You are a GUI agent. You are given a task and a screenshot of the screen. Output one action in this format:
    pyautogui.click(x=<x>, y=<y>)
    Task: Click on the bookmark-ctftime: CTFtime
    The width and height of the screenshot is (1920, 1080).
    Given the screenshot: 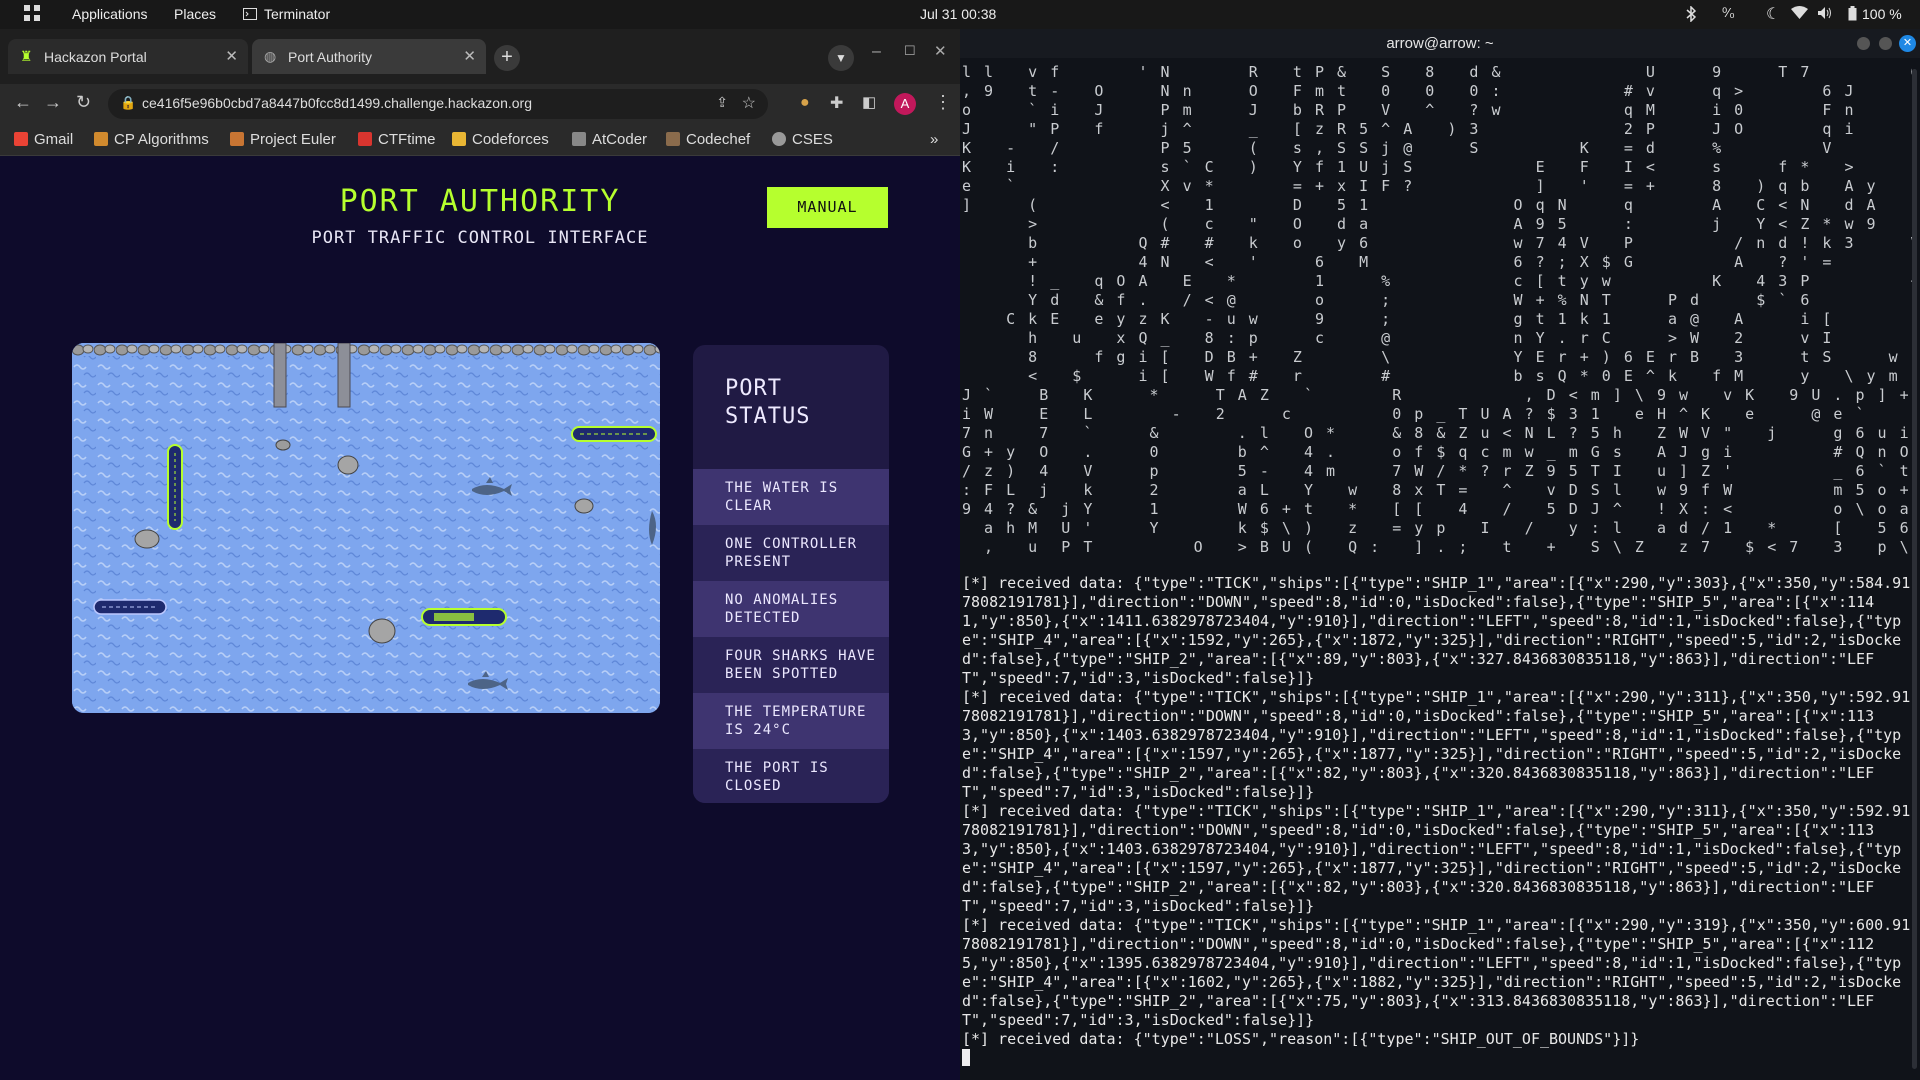 What is the action you would take?
    pyautogui.click(x=397, y=139)
    